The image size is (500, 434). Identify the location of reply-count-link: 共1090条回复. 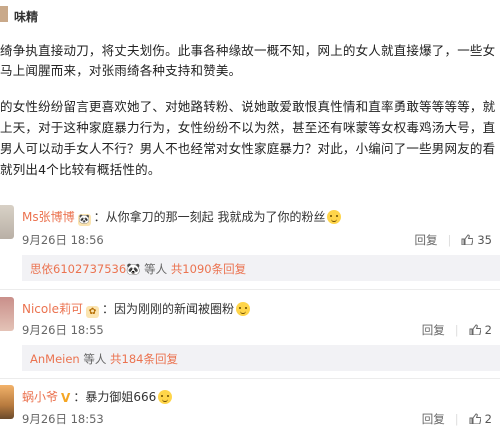
(208, 269).